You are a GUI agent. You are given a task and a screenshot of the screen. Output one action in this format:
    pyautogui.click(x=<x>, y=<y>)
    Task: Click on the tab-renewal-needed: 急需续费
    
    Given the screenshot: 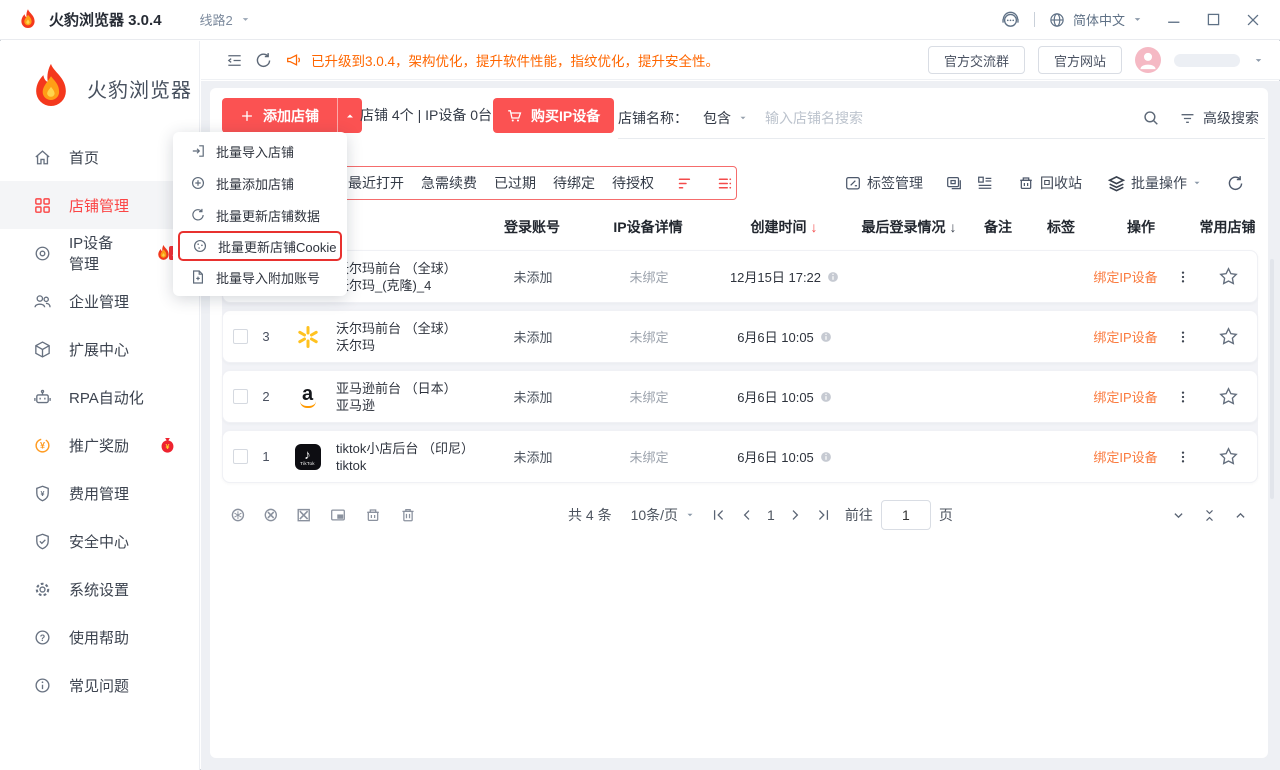 What is the action you would take?
    pyautogui.click(x=449, y=183)
    